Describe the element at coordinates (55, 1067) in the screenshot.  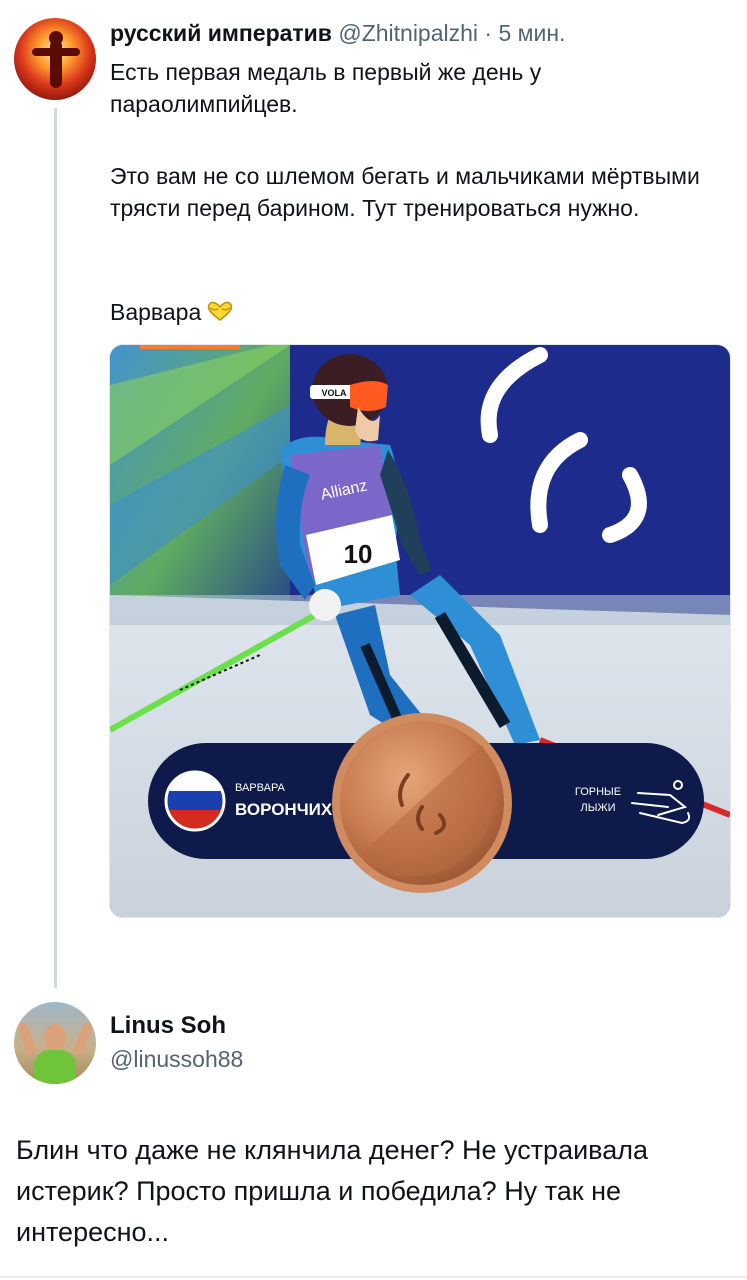
I see `avatar-shirt` at that location.